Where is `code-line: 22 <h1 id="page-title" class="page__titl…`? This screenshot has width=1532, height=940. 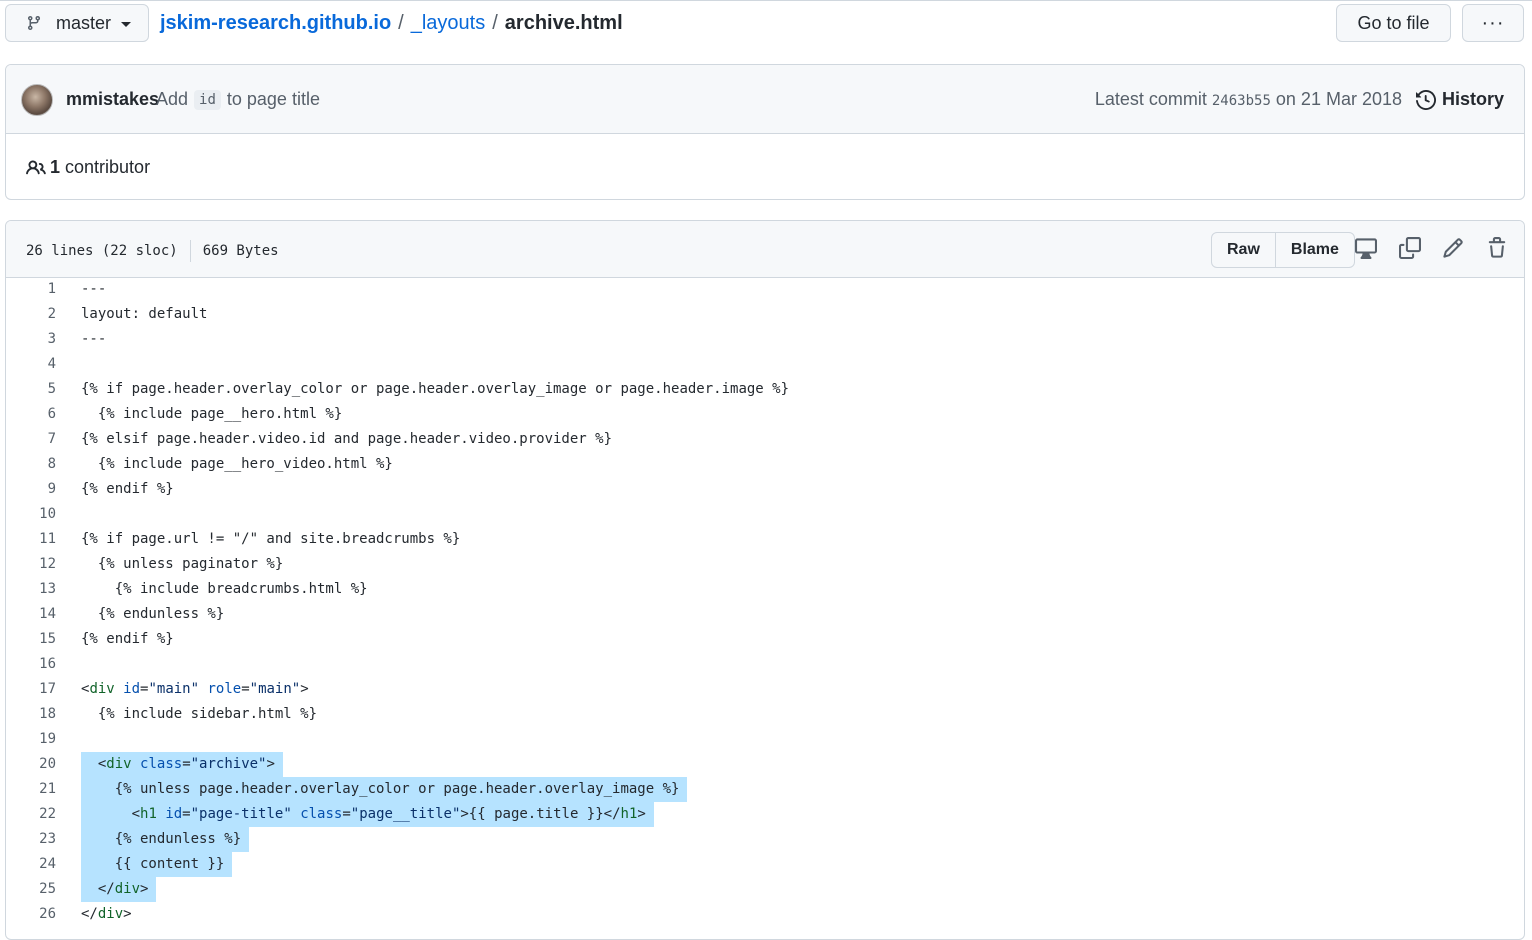 code-line: 22 <h1 id="page-title" class="page__titl… is located at coordinates (765, 814).